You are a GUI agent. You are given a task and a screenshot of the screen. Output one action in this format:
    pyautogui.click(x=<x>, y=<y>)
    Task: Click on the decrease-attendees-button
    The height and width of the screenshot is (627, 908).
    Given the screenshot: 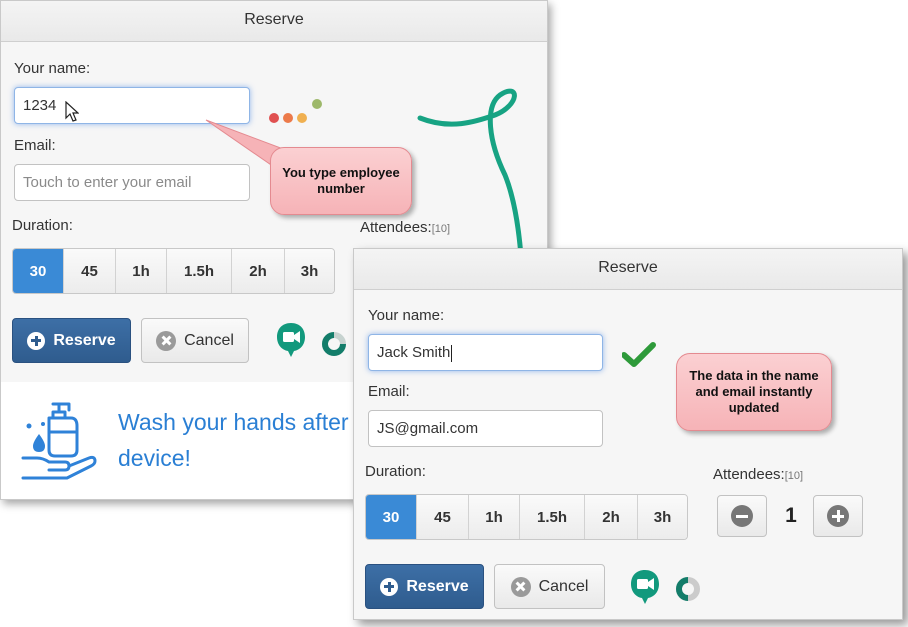 What is the action you would take?
    pyautogui.click(x=742, y=516)
    